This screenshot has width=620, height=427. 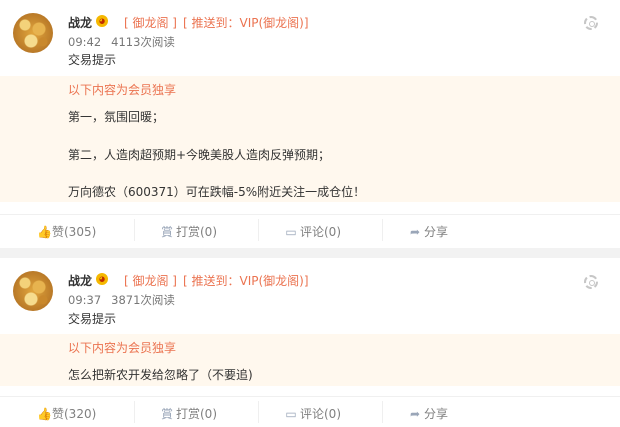 I want to click on content-line: 第一，氛围回暖；, so click(x=116, y=117).